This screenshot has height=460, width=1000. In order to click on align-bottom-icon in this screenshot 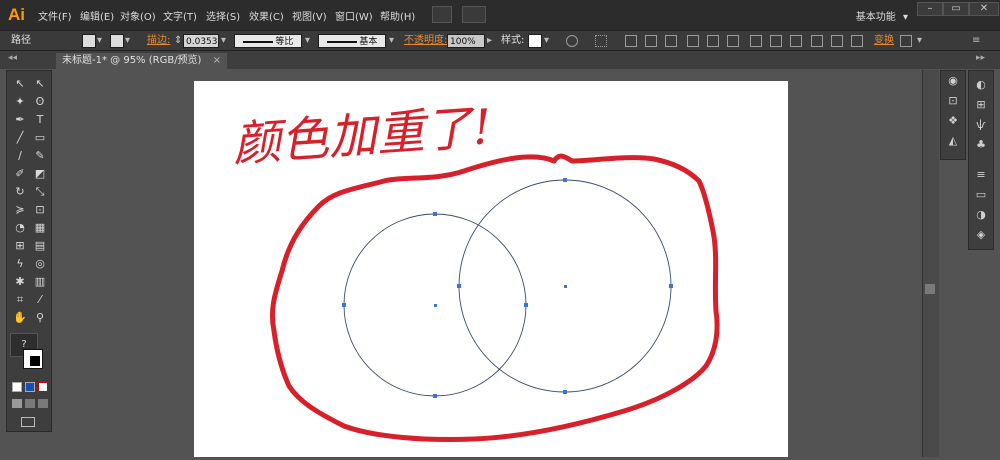, I will do `click(733, 41)`.